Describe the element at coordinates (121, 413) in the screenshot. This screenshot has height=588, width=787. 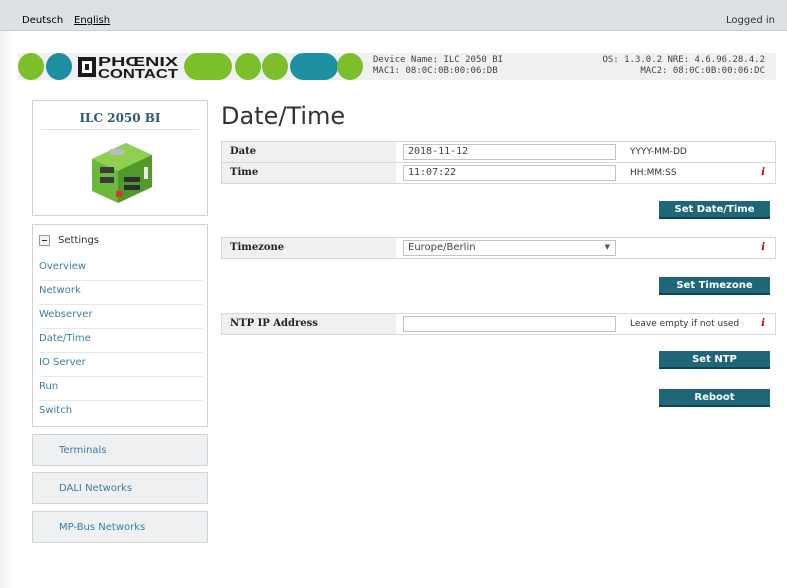
I see `sidebar-item-switch: Switch` at that location.